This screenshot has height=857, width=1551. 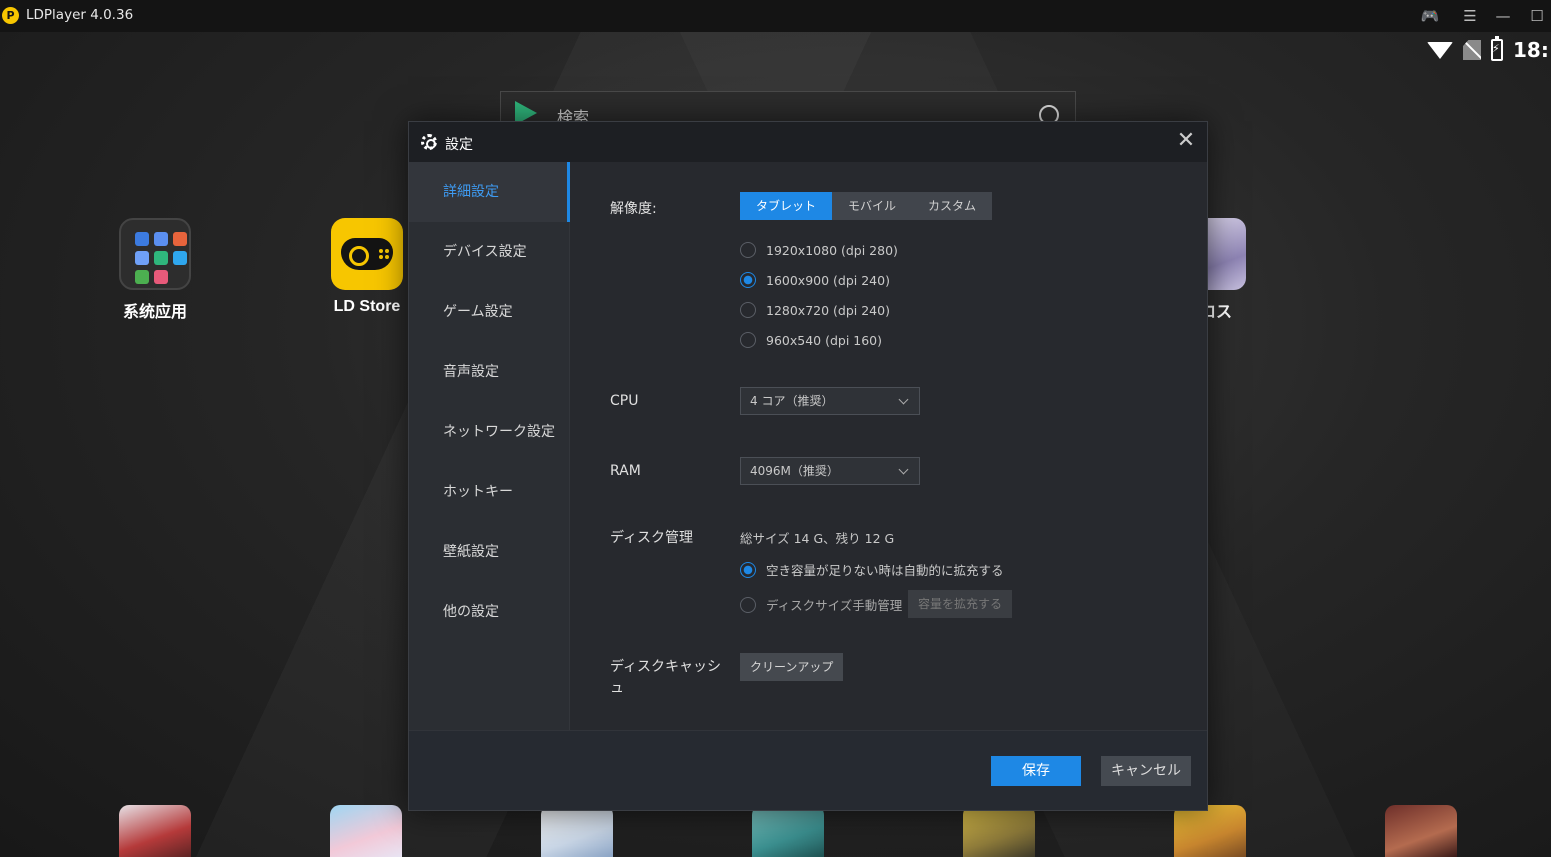 What do you see at coordinates (489, 252) in the screenshot?
I see `sidebar-item-device: デバイス設定` at bounding box center [489, 252].